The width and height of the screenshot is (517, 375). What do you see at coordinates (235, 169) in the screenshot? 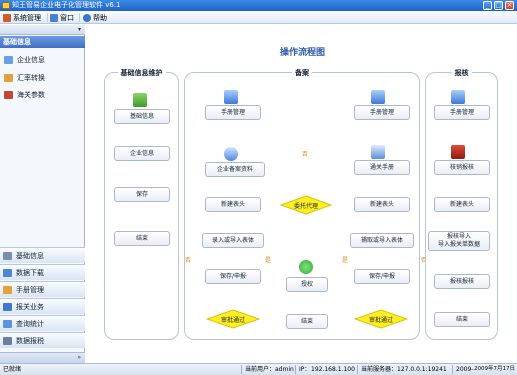
I see `step-company-record: 企业备案资料` at bounding box center [235, 169].